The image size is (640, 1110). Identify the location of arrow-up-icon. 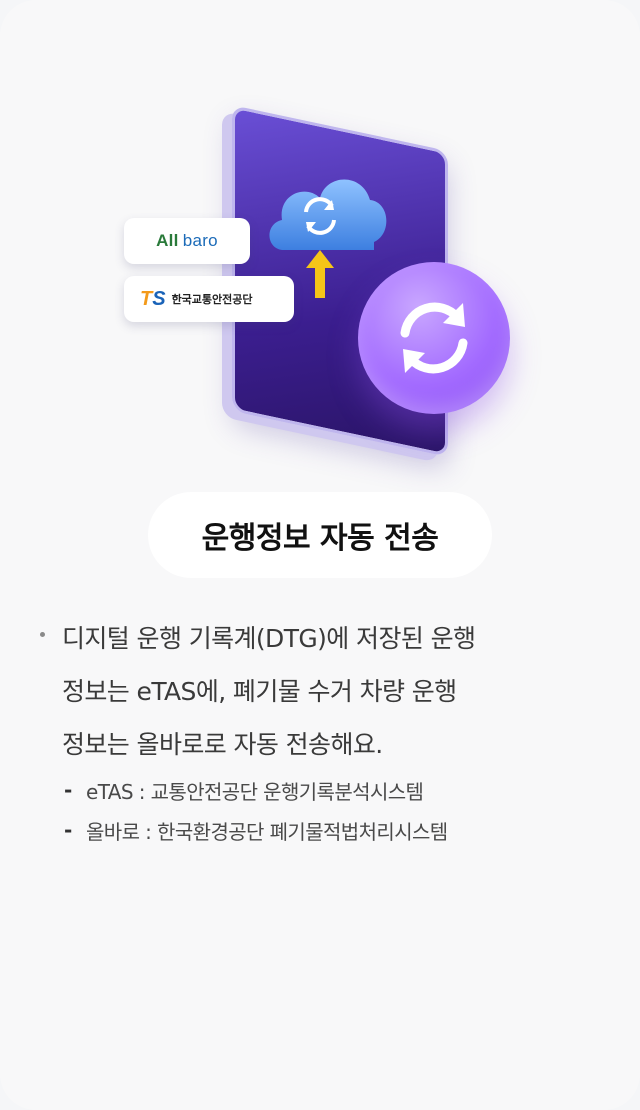
(320, 274).